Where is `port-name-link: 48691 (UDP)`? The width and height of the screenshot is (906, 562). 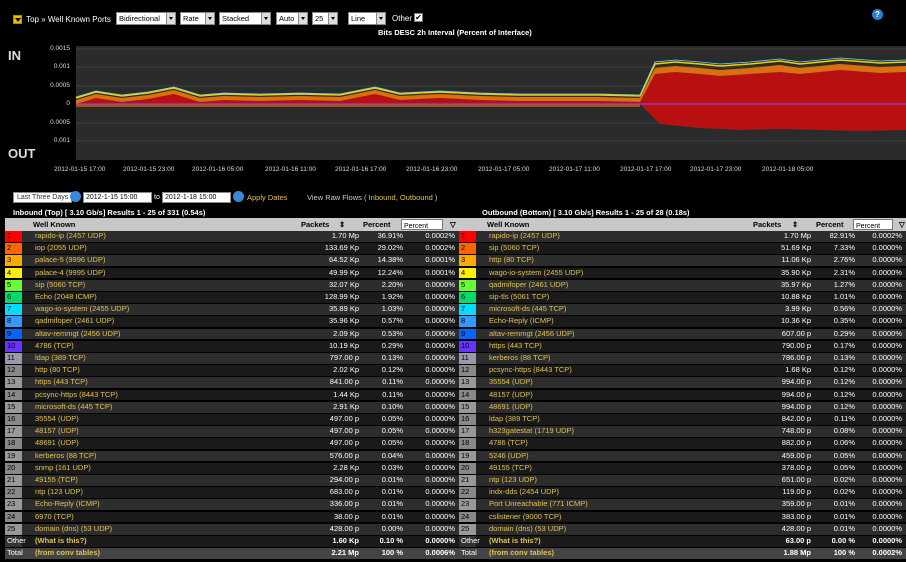 port-name-link: 48691 (UDP) is located at coordinates (57, 443).